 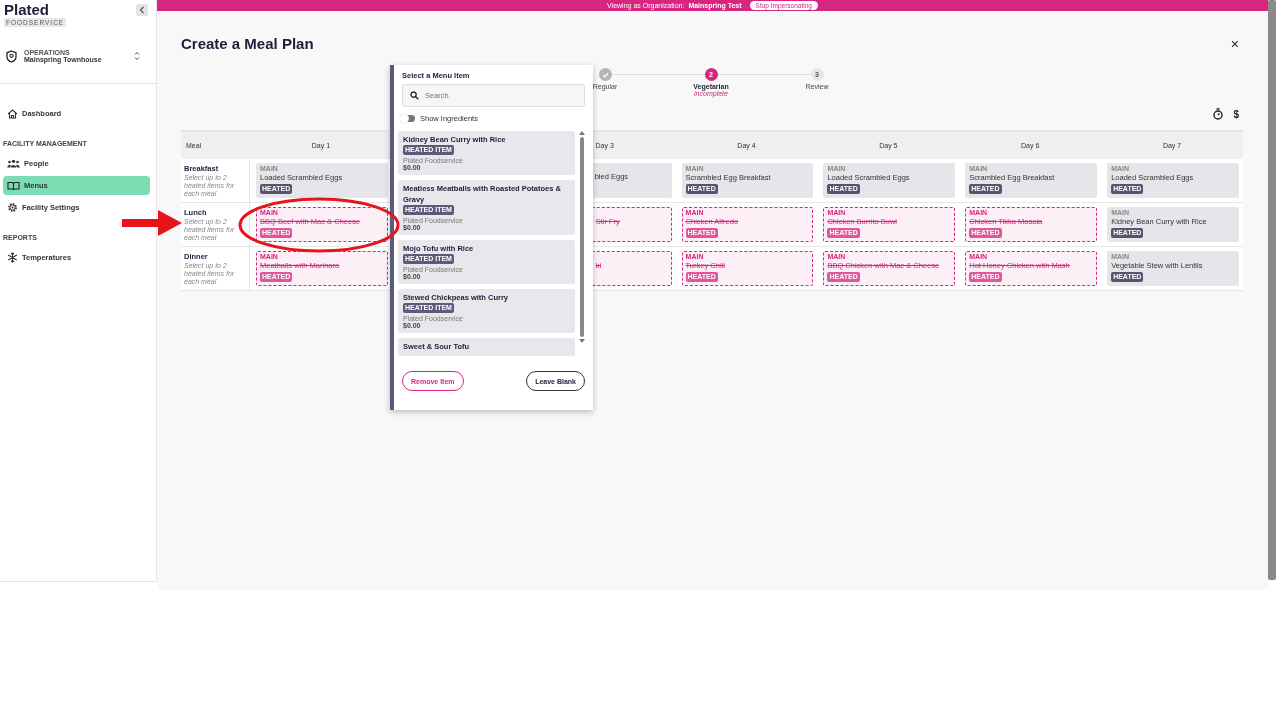 What do you see at coordinates (12, 257) in the screenshot?
I see `snowflake-icon` at bounding box center [12, 257].